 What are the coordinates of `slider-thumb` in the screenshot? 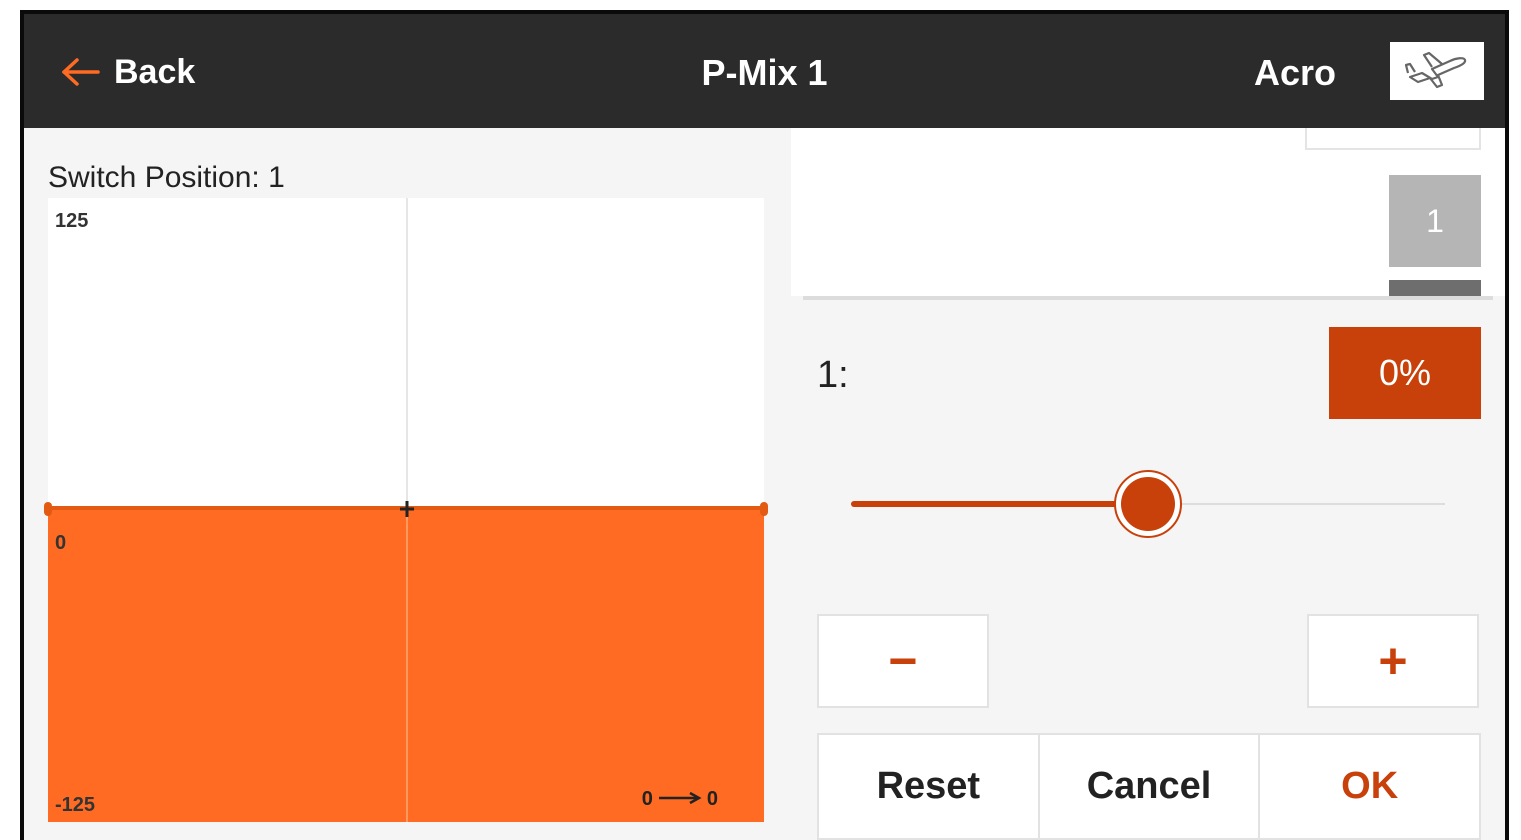 It's located at (1148, 504).